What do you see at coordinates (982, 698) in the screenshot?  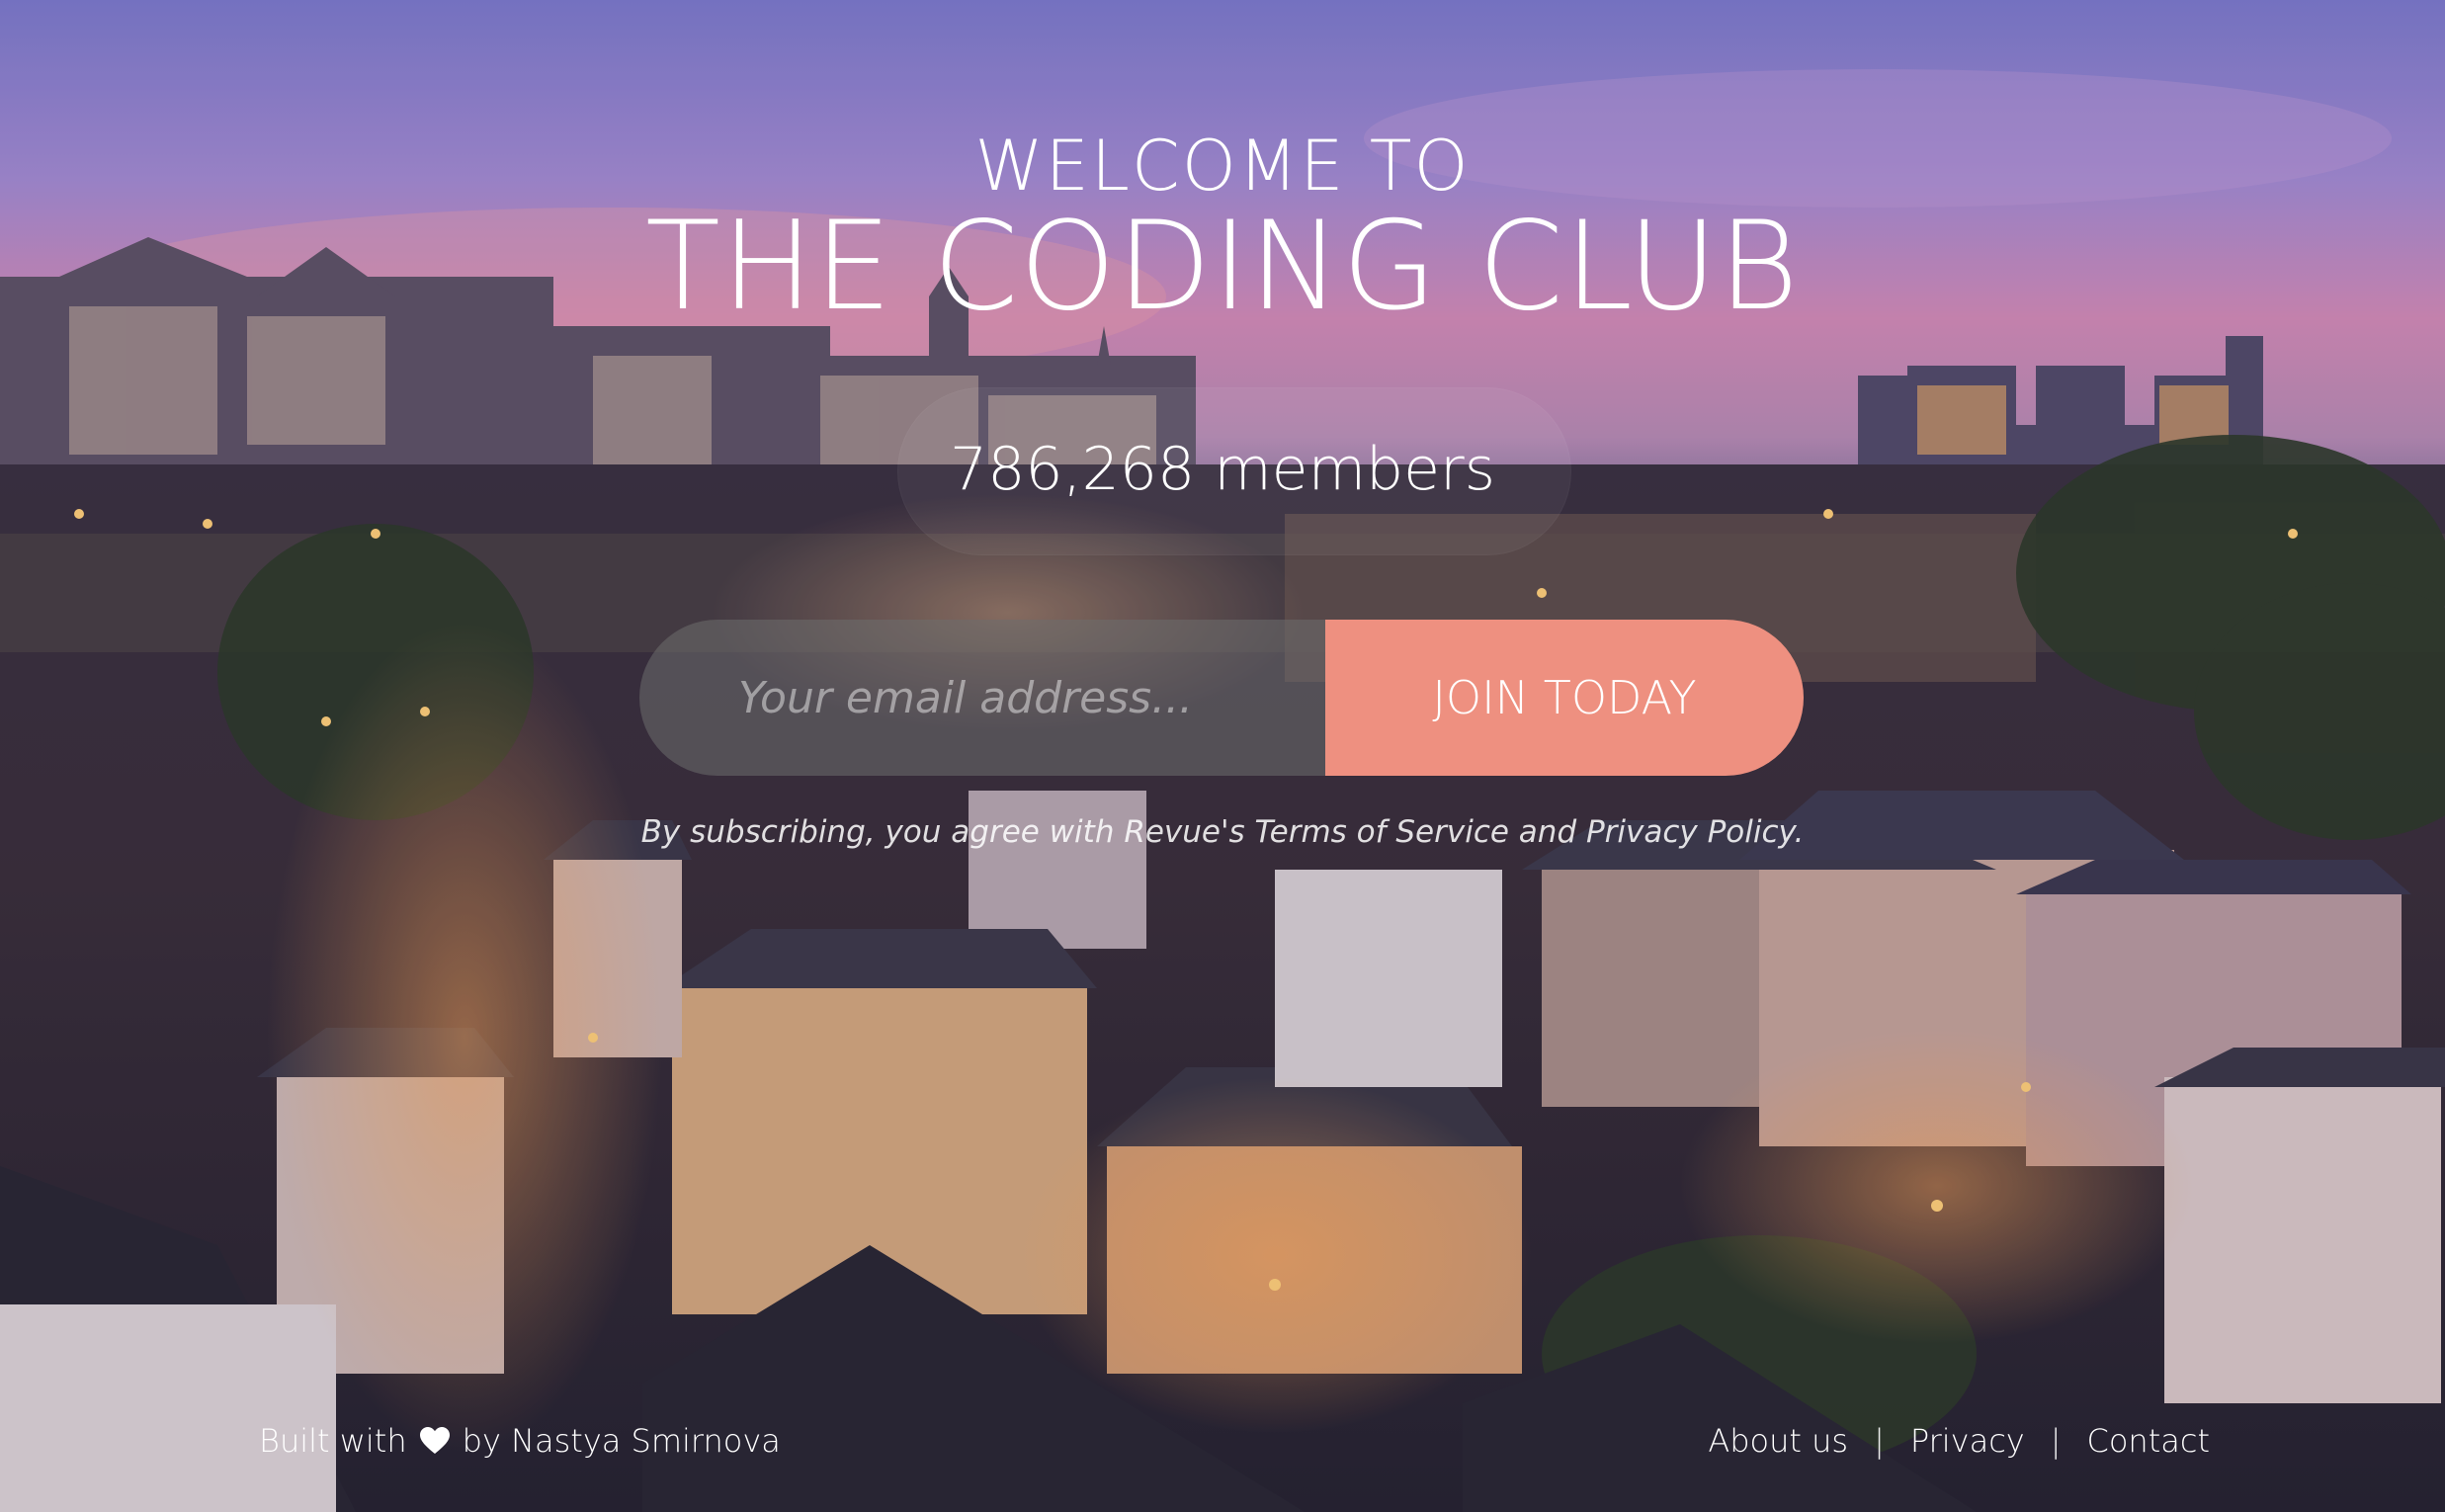 I see `email-input` at bounding box center [982, 698].